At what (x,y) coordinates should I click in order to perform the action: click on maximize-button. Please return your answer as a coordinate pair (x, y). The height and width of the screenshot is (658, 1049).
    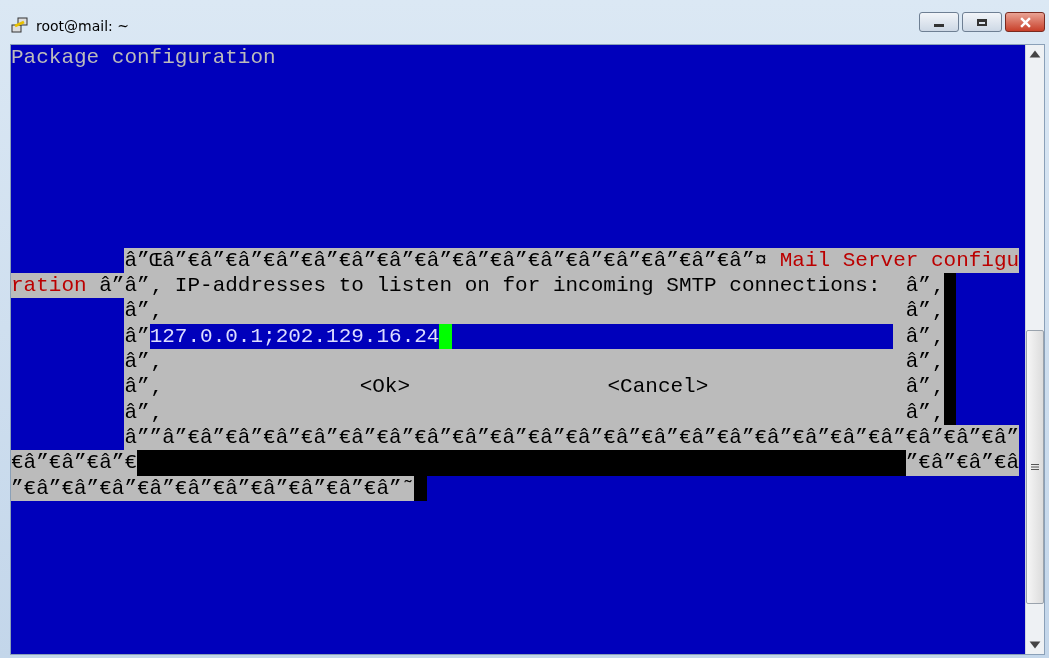
    Looking at the image, I should click on (982, 22).